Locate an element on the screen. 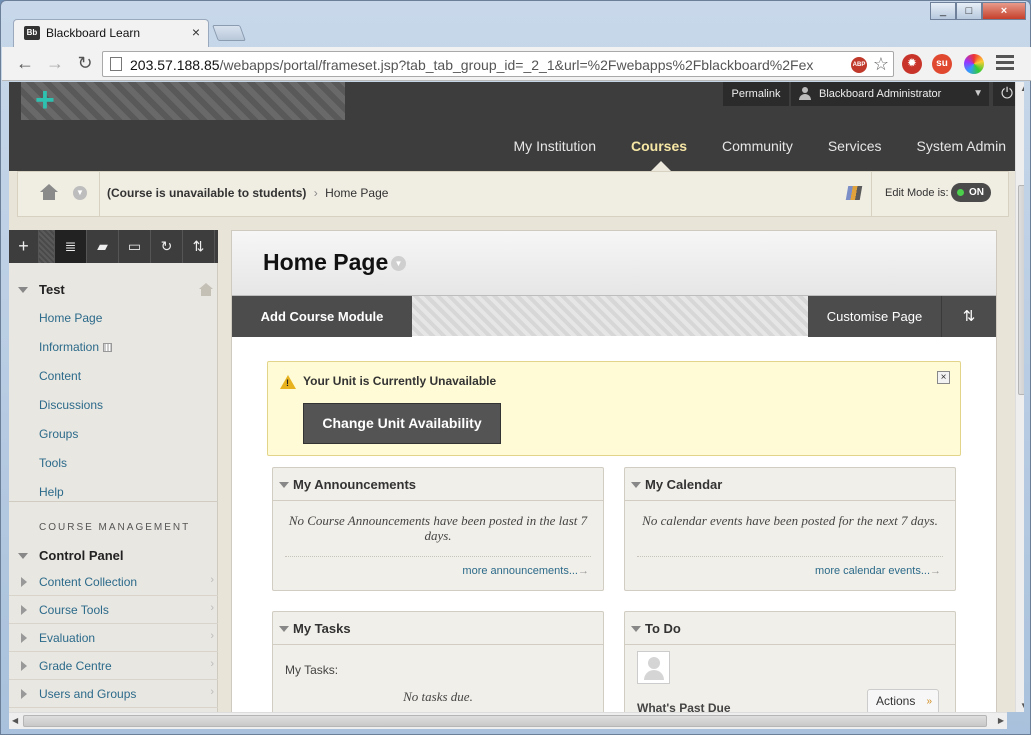 The image size is (1031, 735). menu-link-help: Help is located at coordinates (51, 492).